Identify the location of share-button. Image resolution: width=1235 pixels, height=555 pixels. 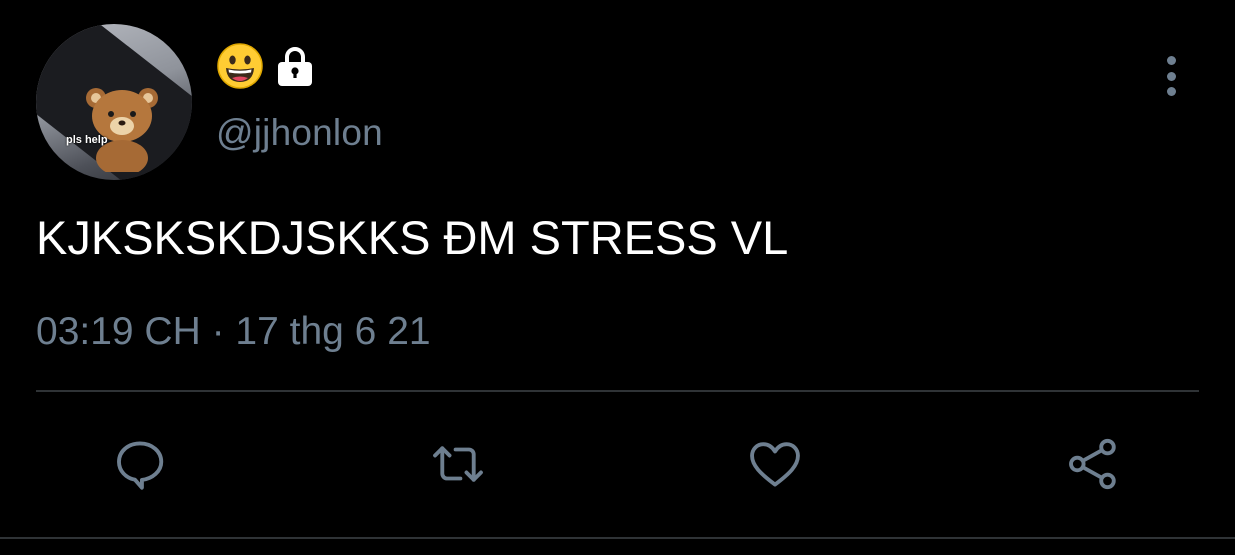
(1093, 464).